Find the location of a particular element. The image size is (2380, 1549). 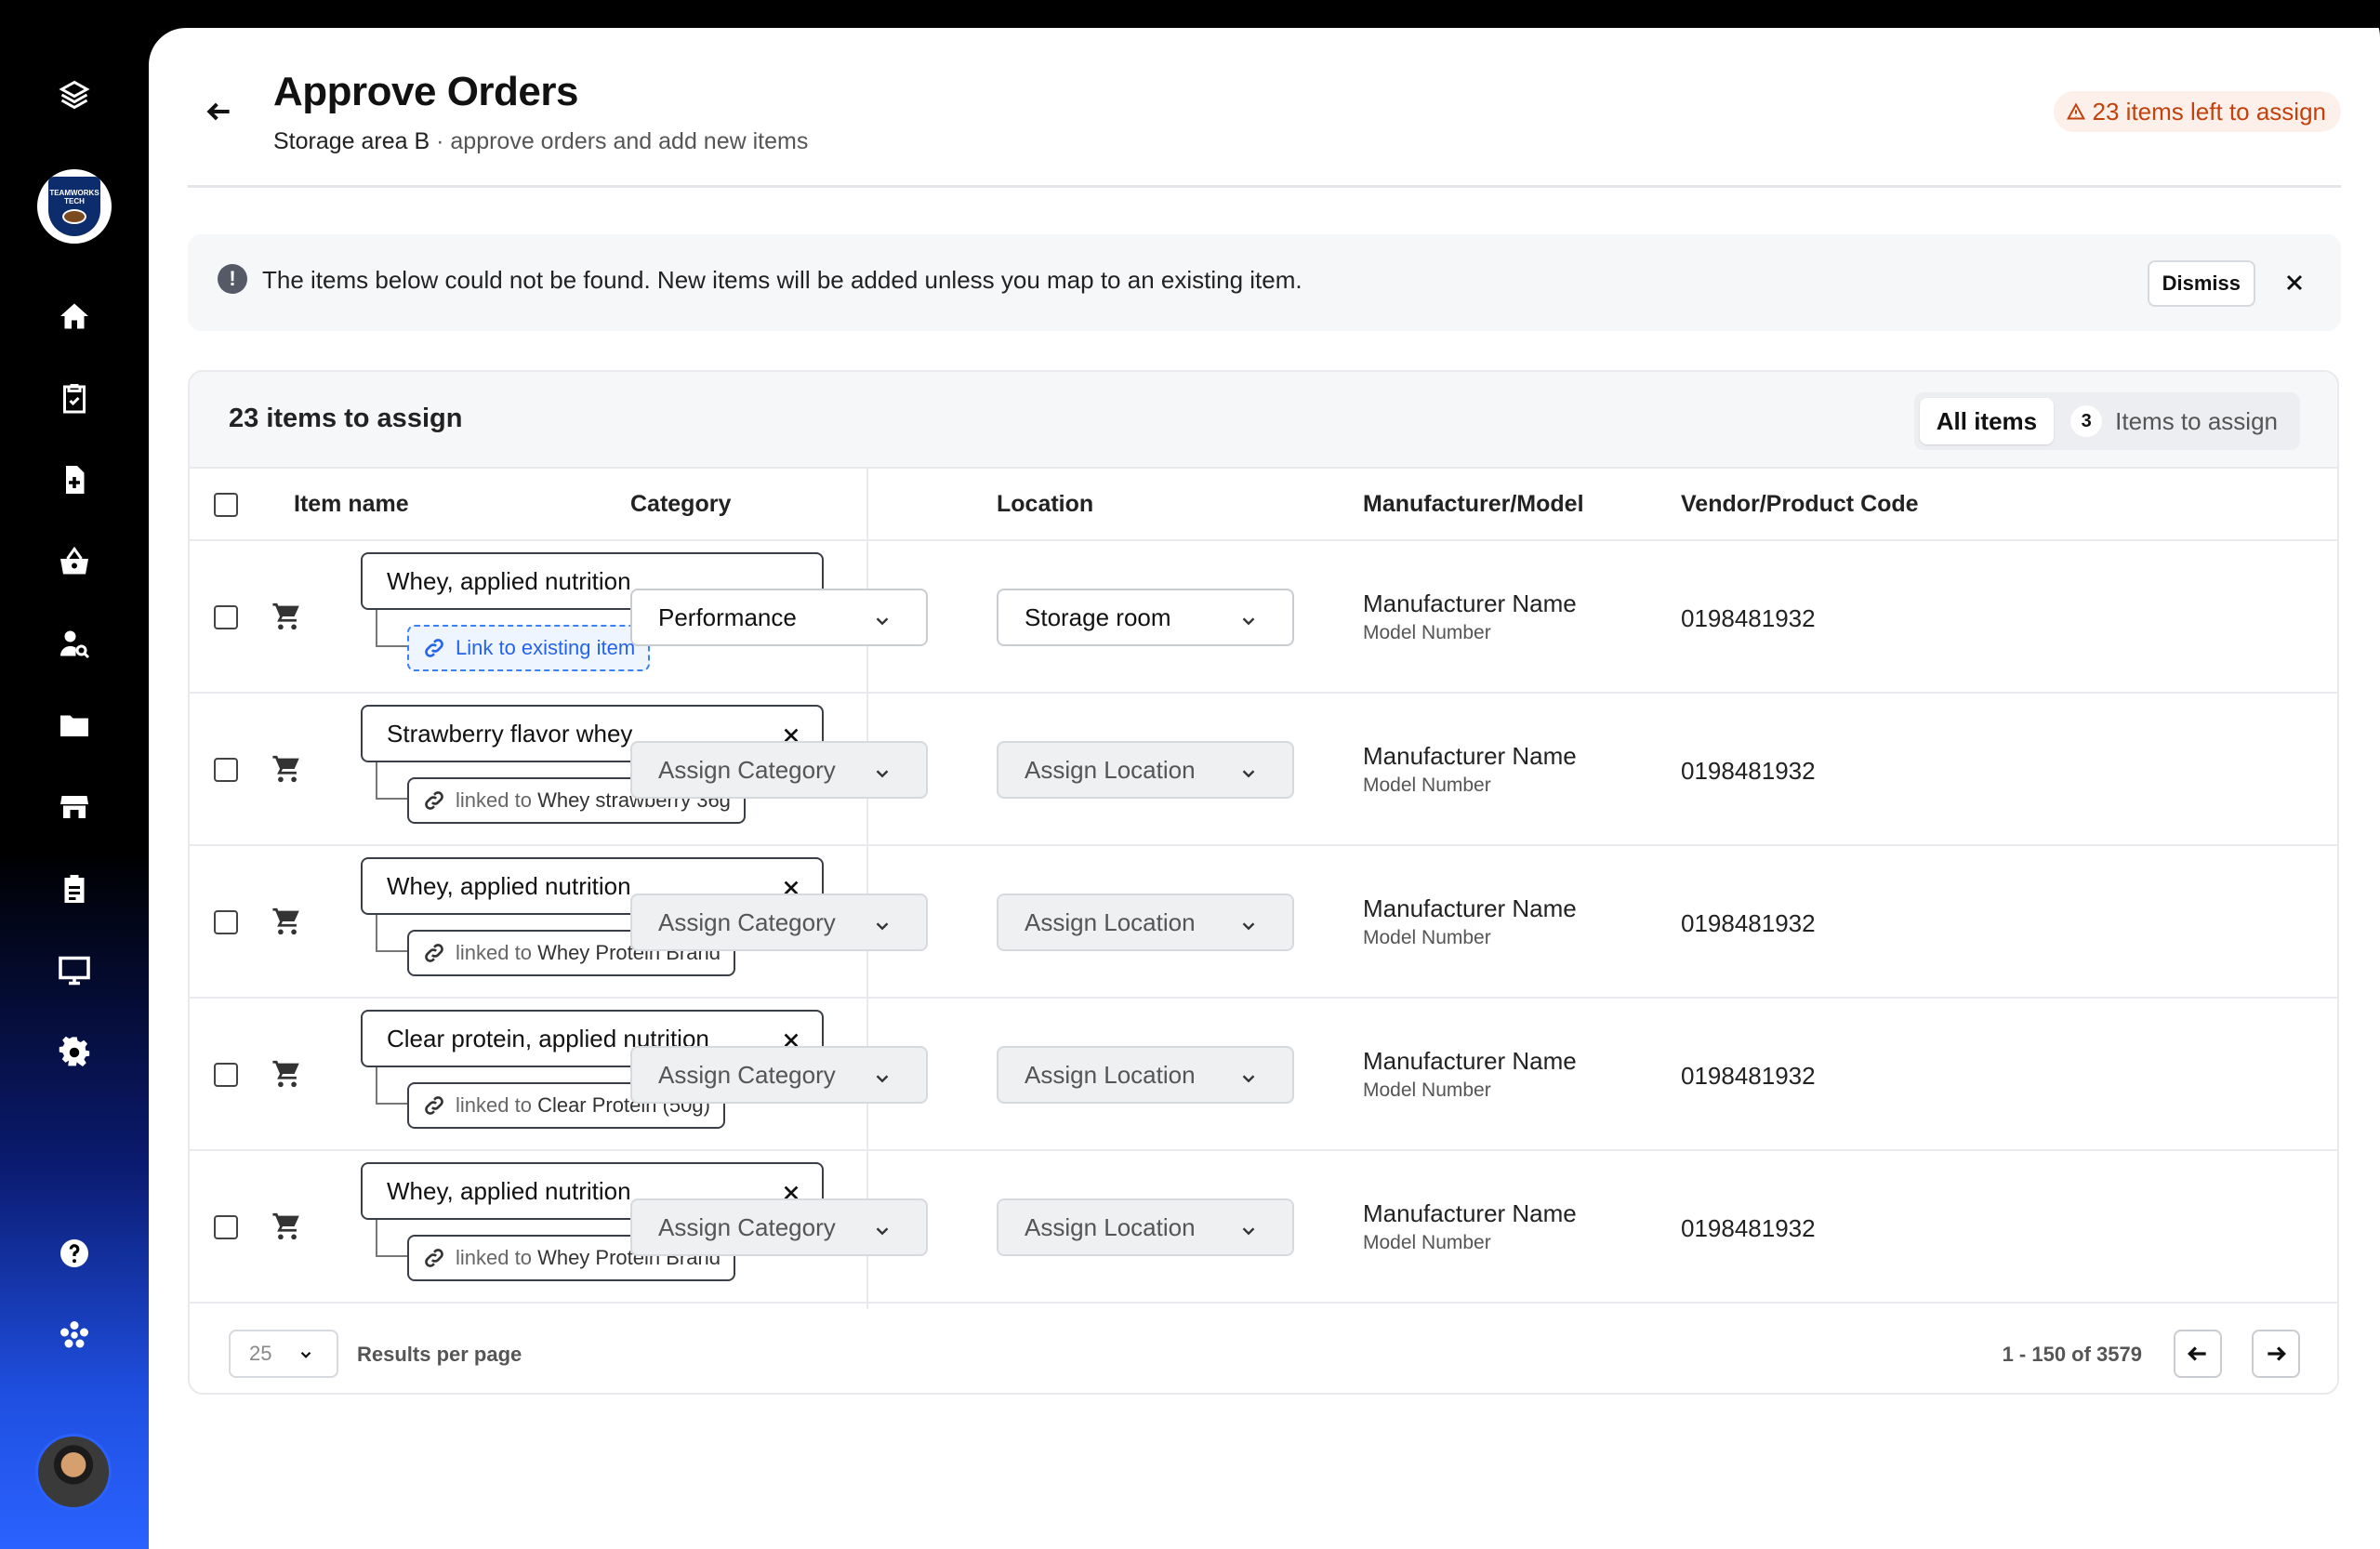

folder-icon is located at coordinates (74, 725).